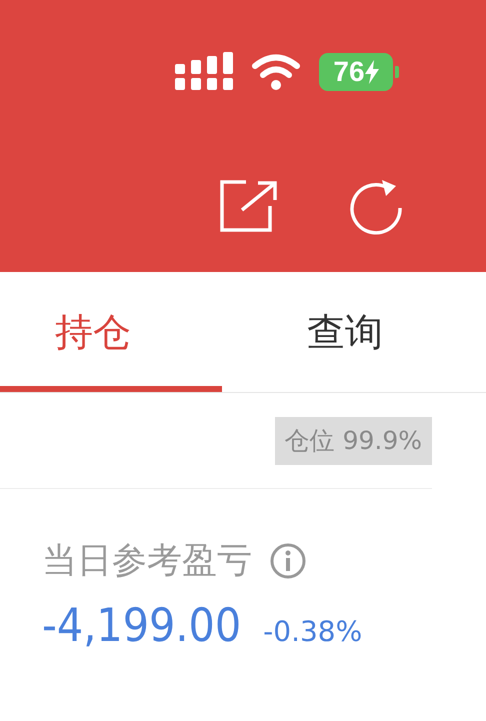 This screenshot has height=721, width=486. Describe the element at coordinates (353, 441) in the screenshot. I see `position-ratio-badge: 仓位 99.9%` at that location.